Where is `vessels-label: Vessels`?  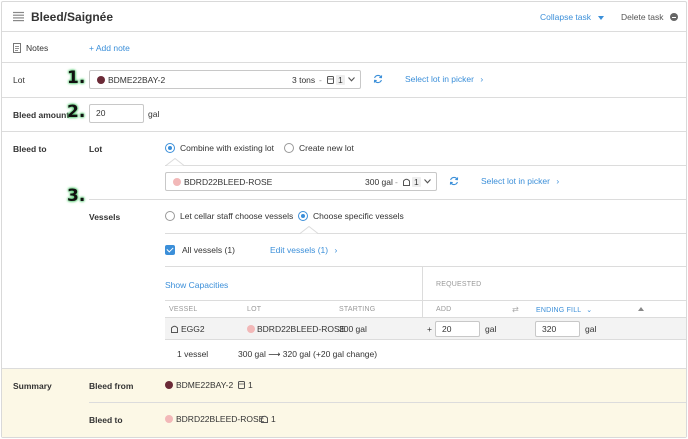 vessels-label: Vessels is located at coordinates (105, 217).